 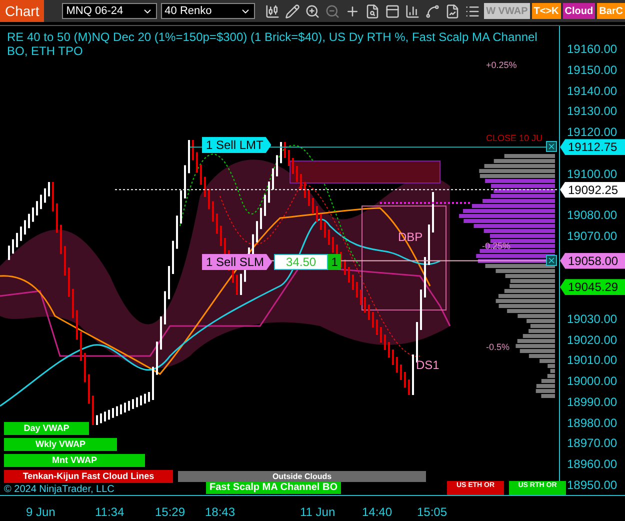 What do you see at coordinates (592, 260) in the screenshot?
I see `price-tag: 19058.00` at bounding box center [592, 260].